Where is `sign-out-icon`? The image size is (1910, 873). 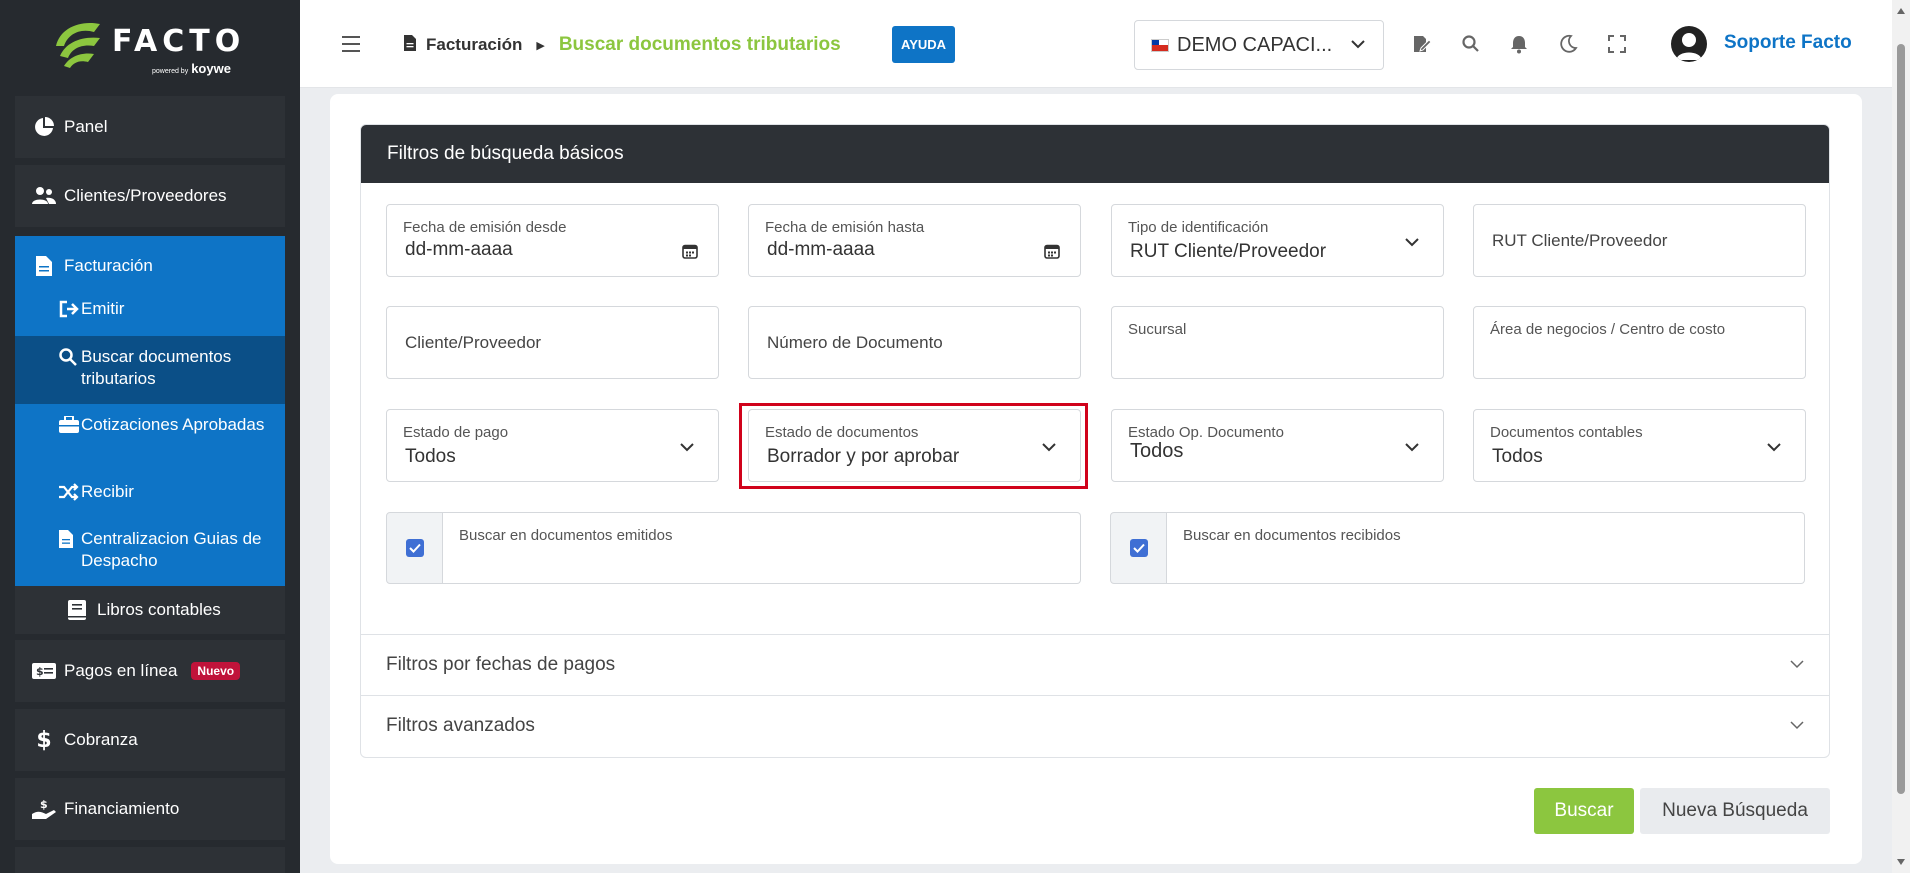
sign-out-icon is located at coordinates (69, 312).